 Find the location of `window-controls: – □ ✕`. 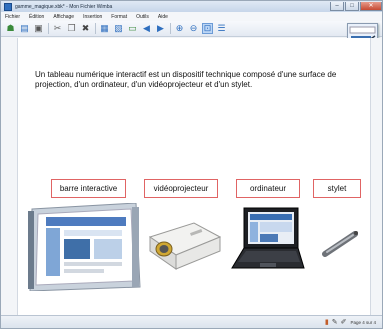

window-controls: – □ ✕ is located at coordinates (355, 6).